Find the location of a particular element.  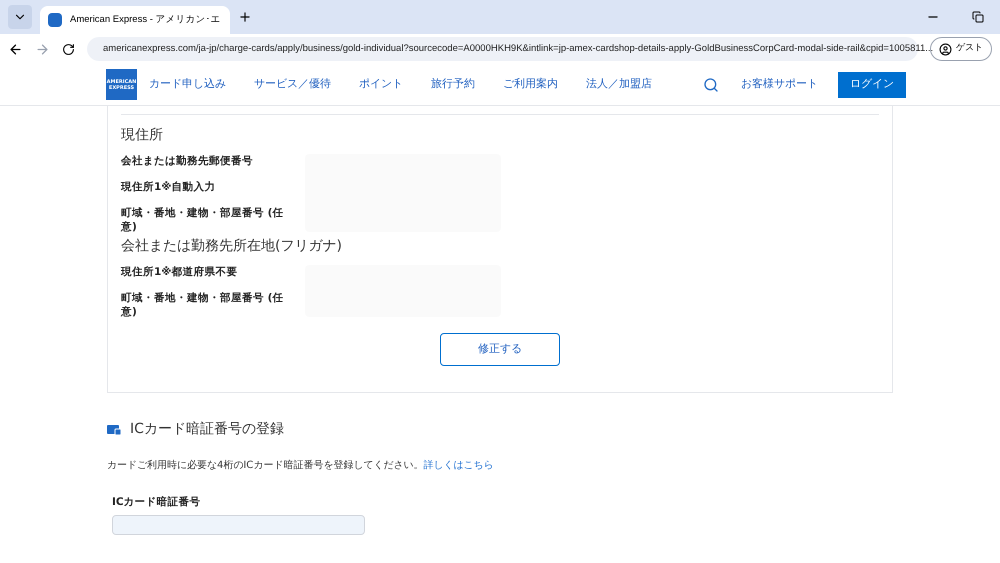

card-lock-icon is located at coordinates (114, 430).